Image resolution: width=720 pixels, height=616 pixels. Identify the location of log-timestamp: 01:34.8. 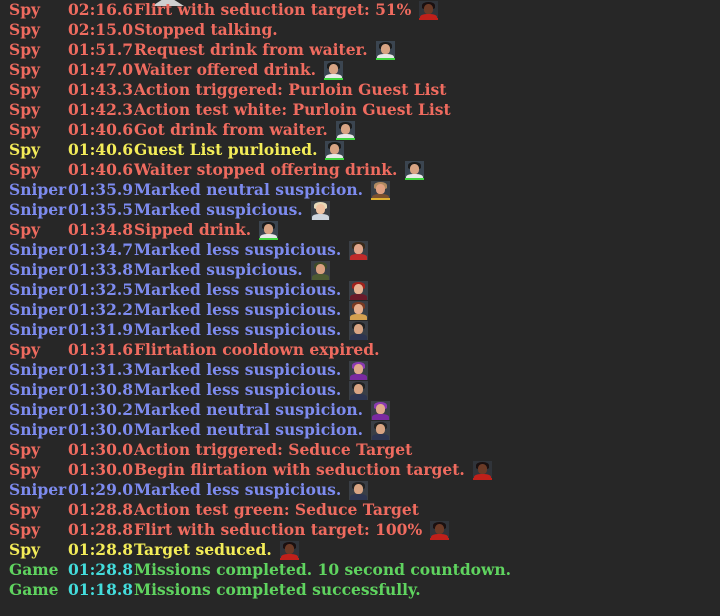
(101, 229).